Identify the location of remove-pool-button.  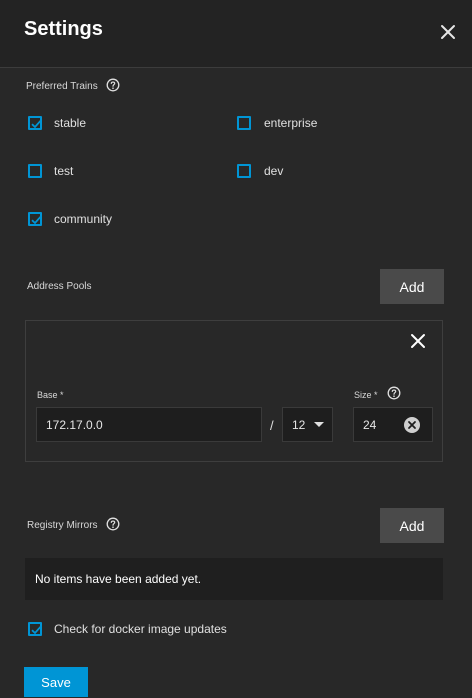
(418, 341).